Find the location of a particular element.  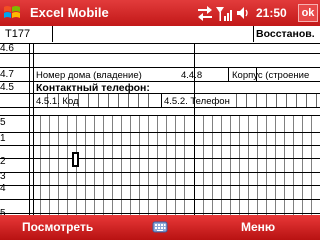

row-header: 4 is located at coordinates (3, 188).